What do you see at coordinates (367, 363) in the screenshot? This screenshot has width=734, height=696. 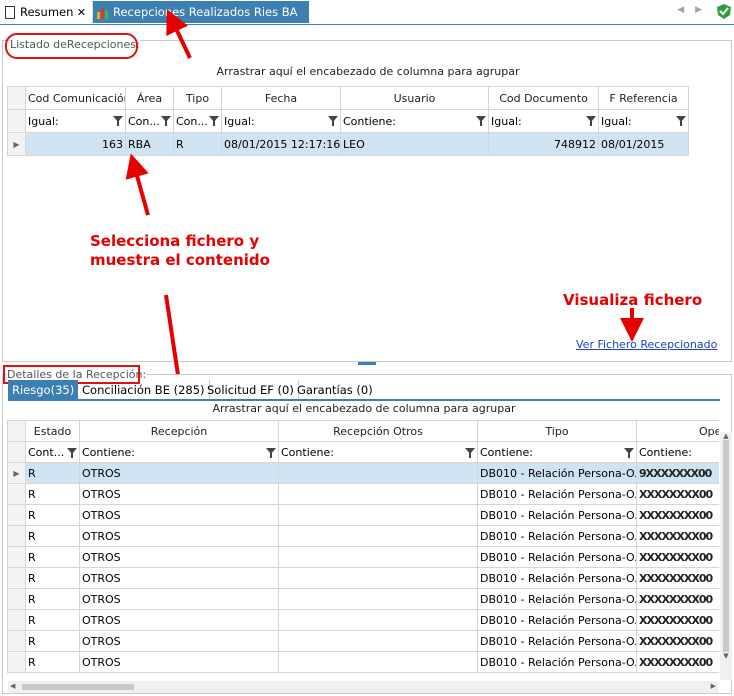 I see `splitter-handle` at bounding box center [367, 363].